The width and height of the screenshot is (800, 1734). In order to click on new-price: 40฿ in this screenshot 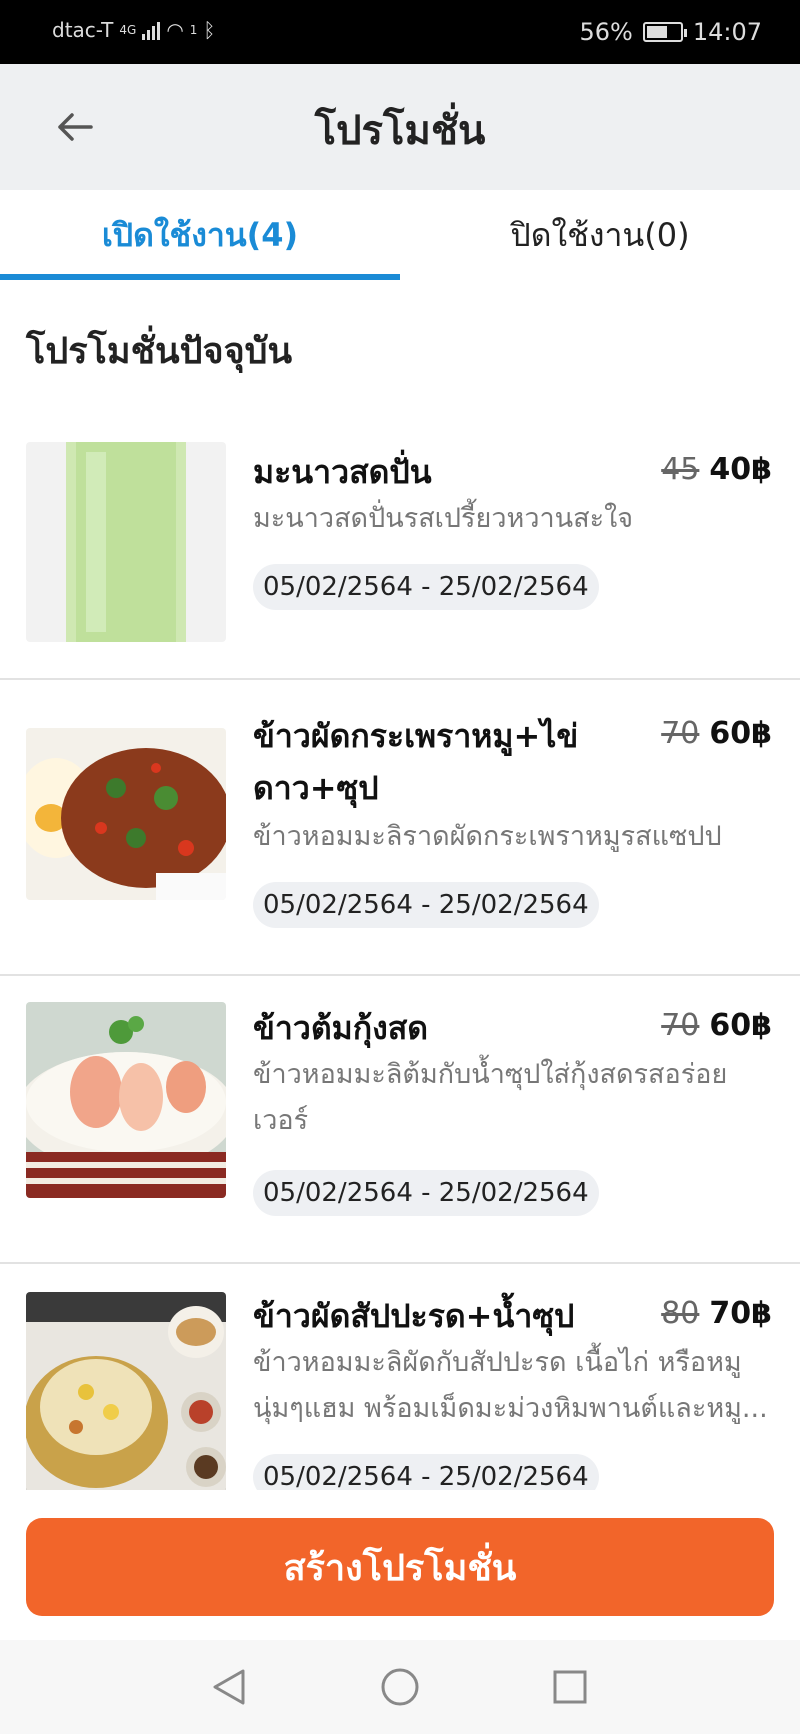, I will do `click(740, 469)`.